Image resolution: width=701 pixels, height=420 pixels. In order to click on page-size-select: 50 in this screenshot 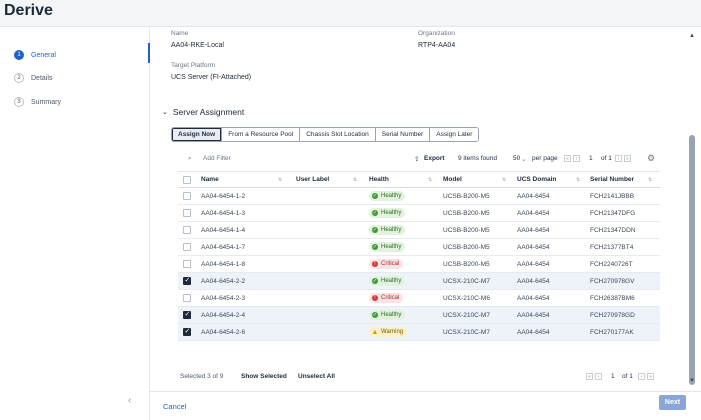, I will do `click(516, 158)`.